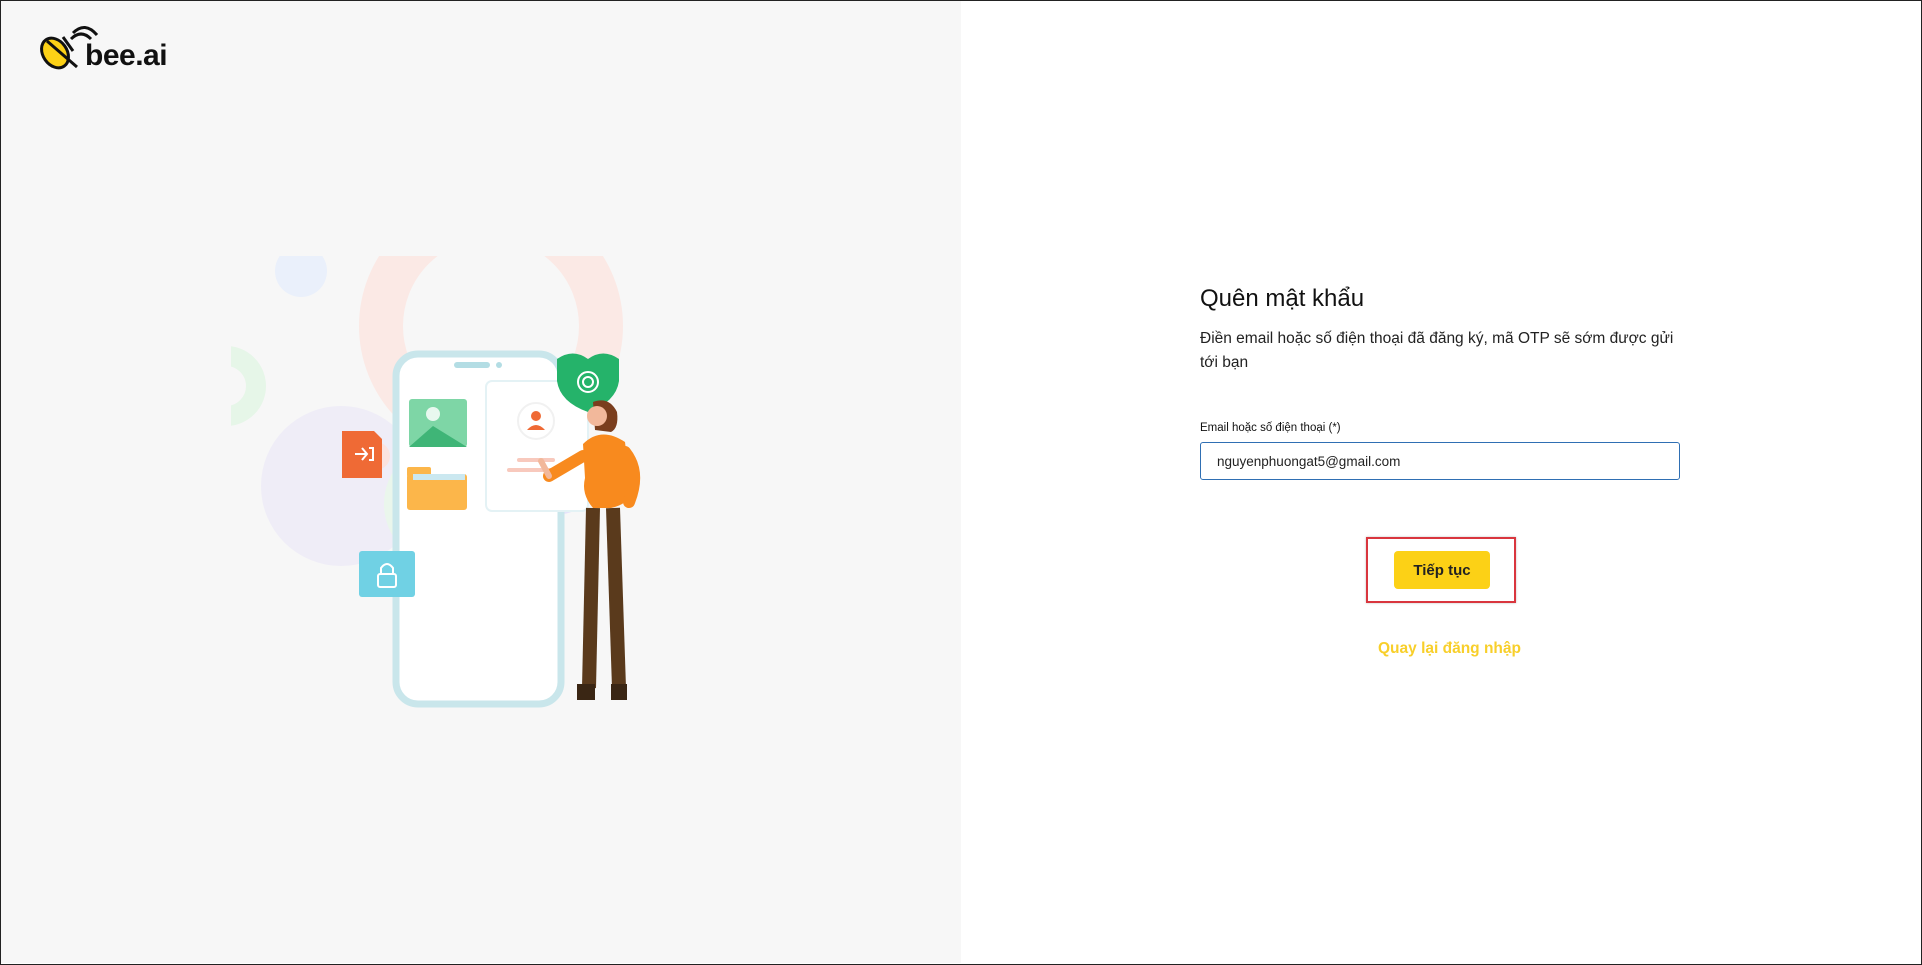 This screenshot has height=965, width=1922. I want to click on page-title: Quên mật khẩu, so click(1282, 298).